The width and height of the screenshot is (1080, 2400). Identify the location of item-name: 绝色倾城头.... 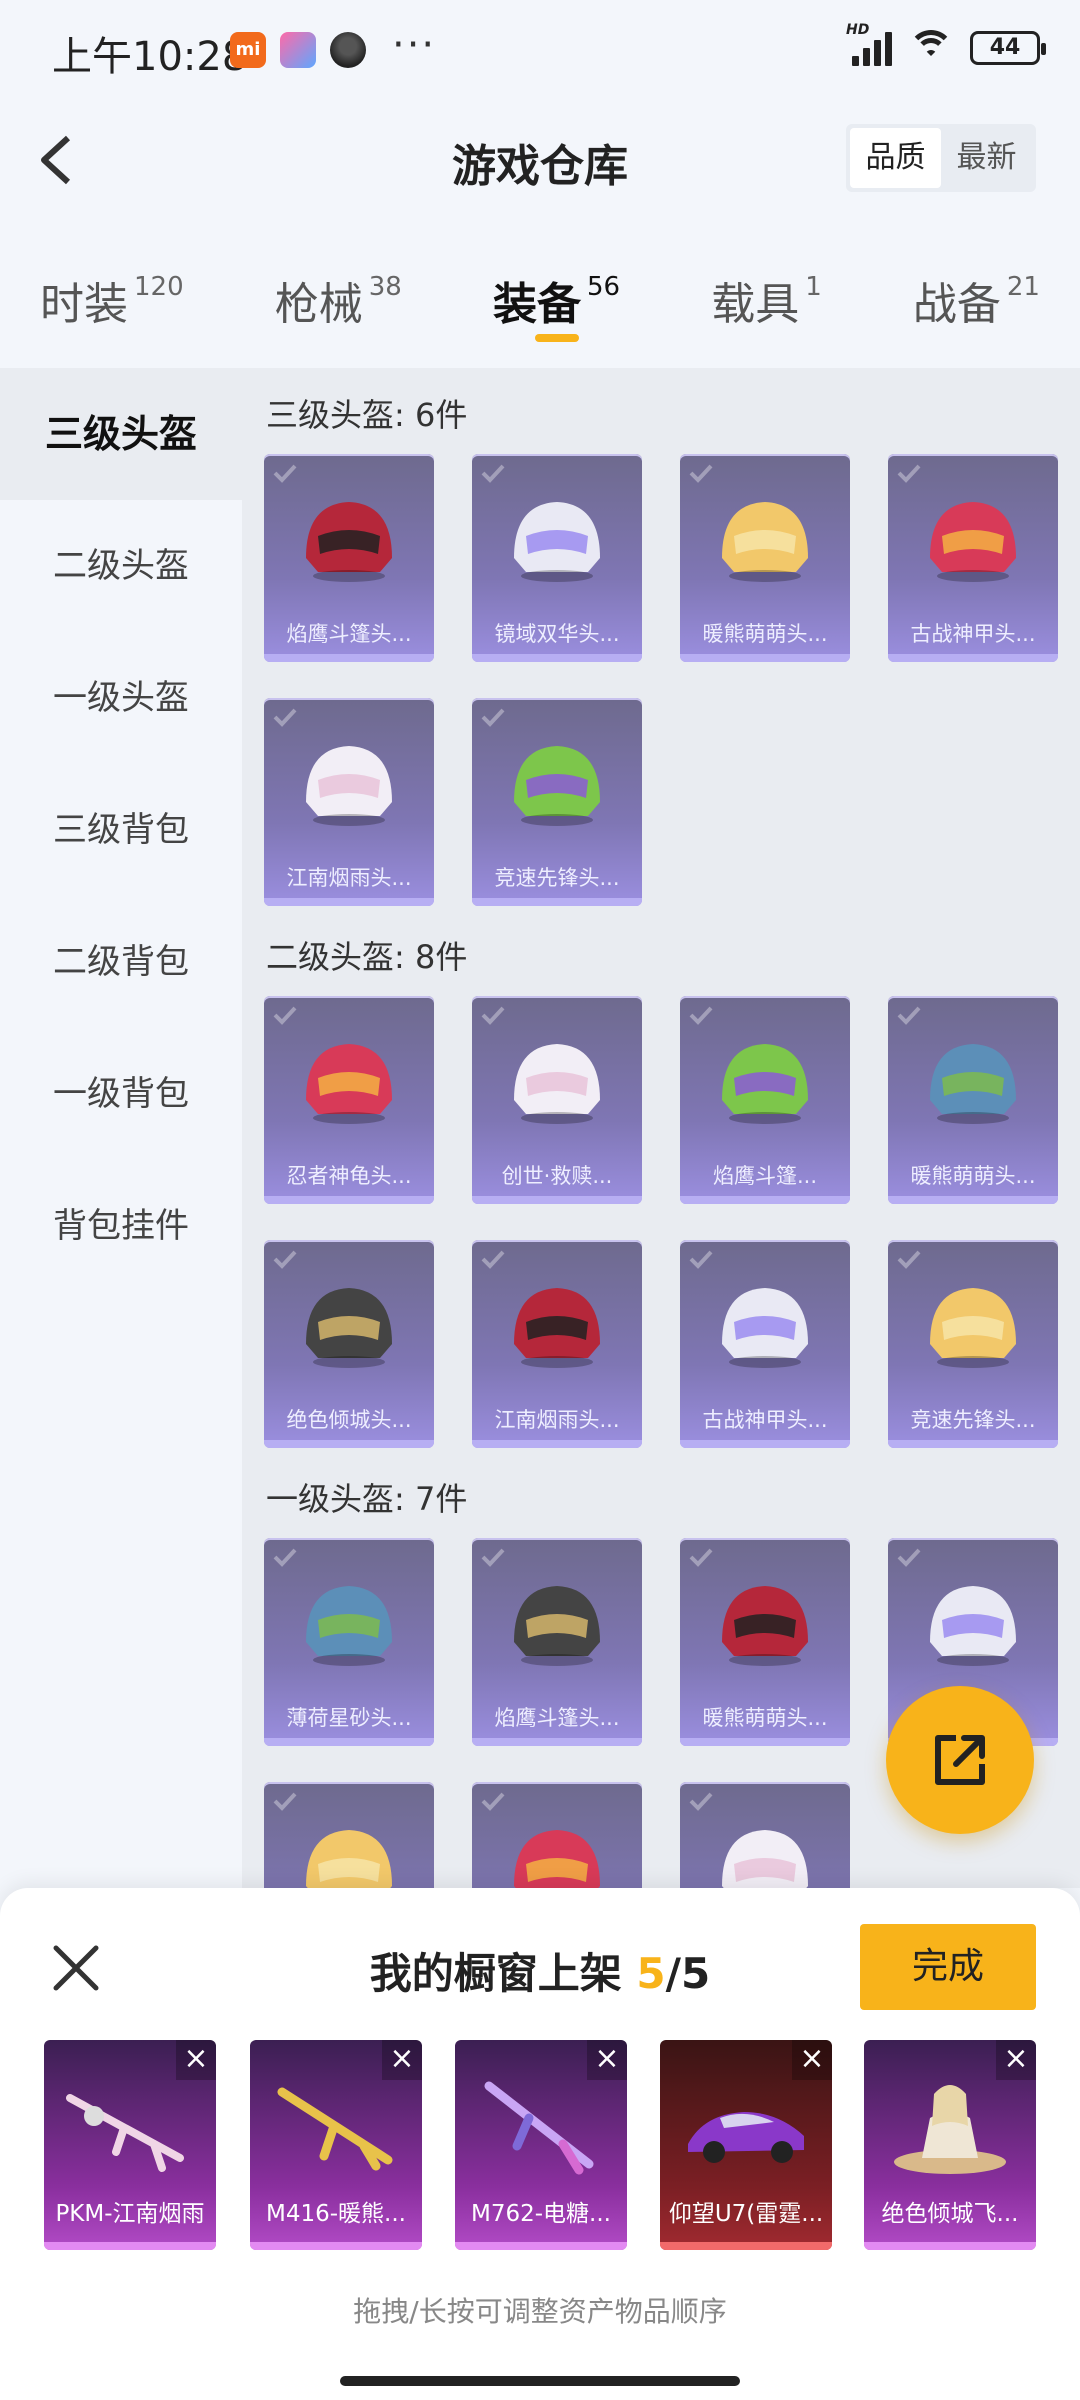
(349, 1420).